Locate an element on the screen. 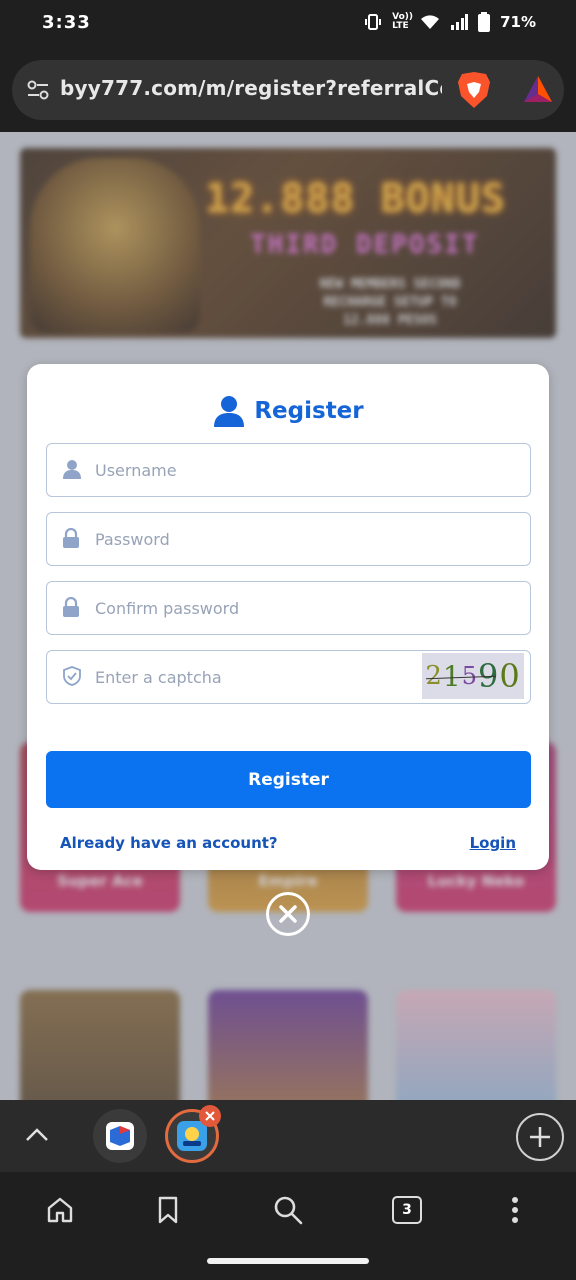  captcha-digit: 2 is located at coordinates (434, 676).